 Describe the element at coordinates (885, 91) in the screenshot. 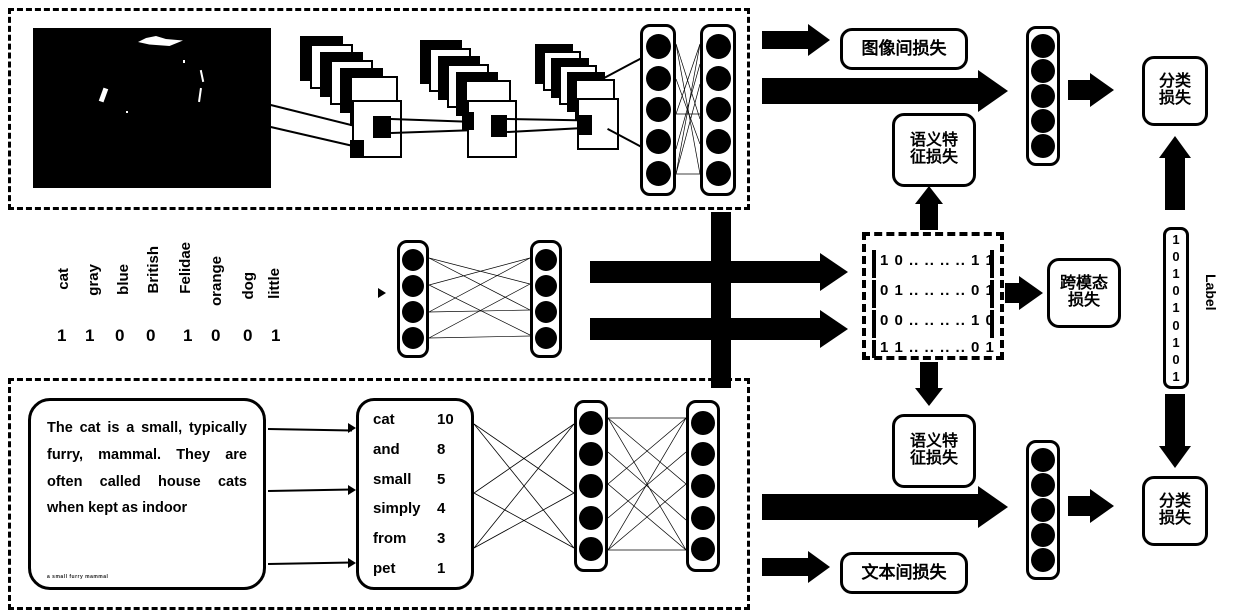

I see `image-to-hashvector-arrow` at that location.